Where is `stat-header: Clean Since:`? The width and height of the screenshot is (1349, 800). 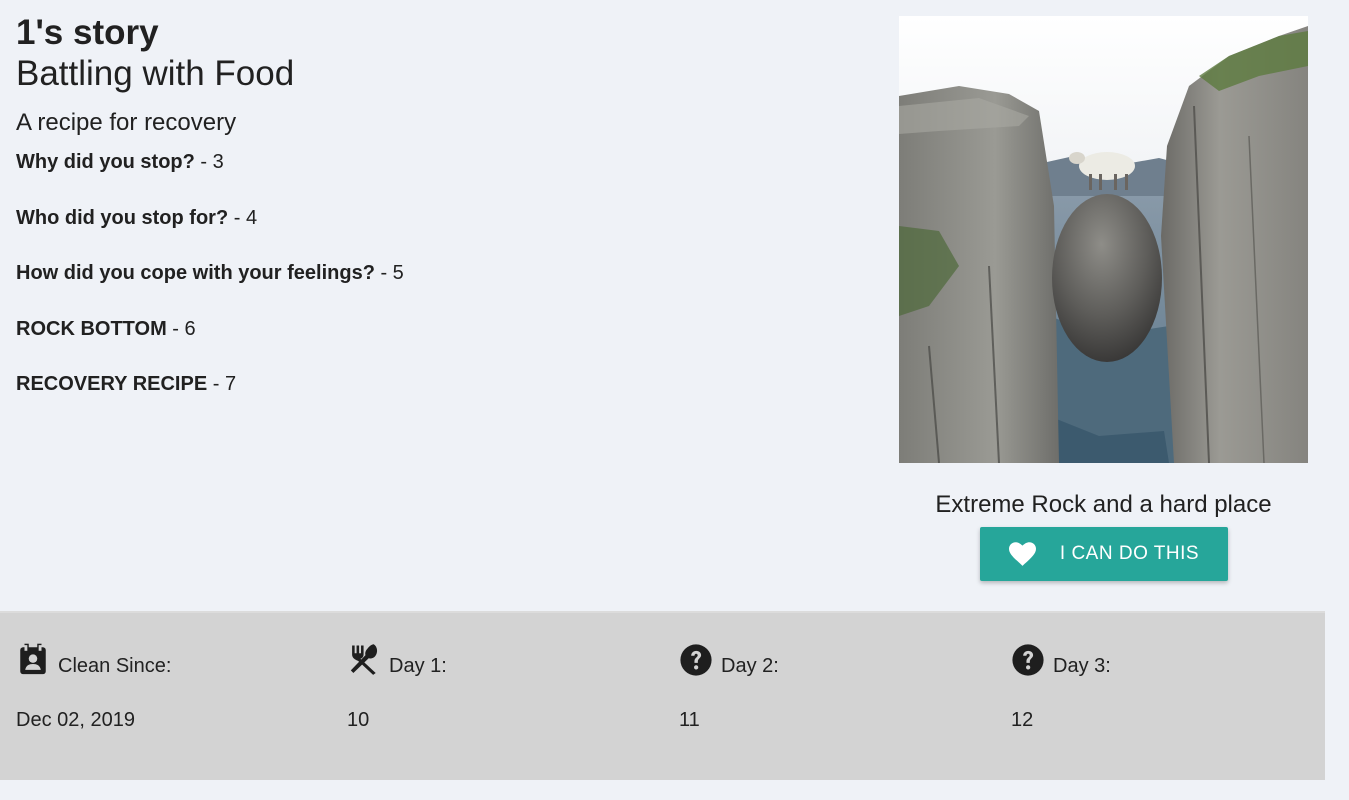
stat-header: Clean Since: is located at coordinates (166, 656).